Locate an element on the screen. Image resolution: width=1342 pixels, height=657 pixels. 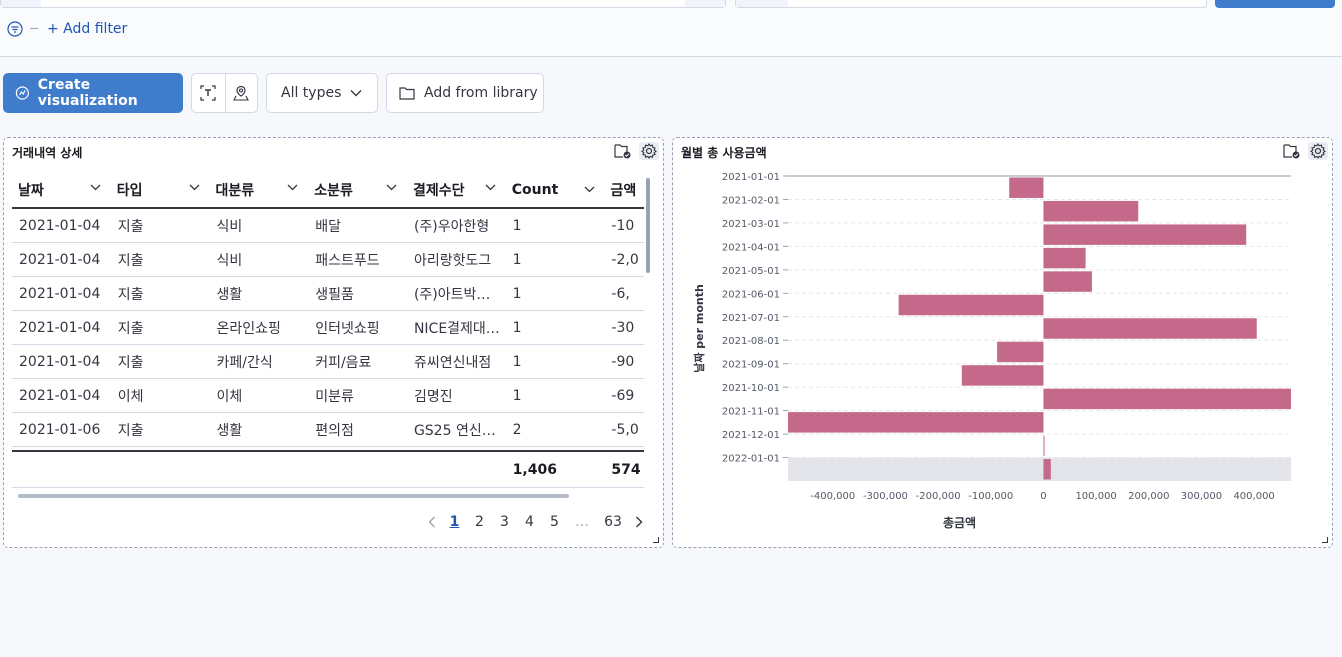
chevron-right-icon is located at coordinates (639, 522).